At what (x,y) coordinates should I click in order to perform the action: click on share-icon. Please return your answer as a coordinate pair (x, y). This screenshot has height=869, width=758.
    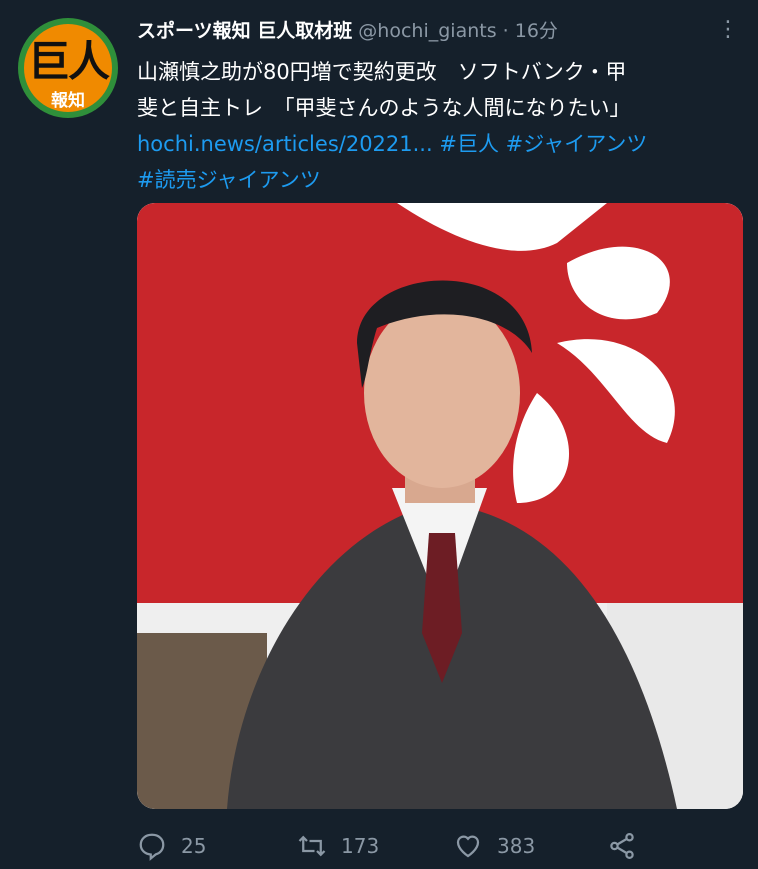
    Looking at the image, I should click on (622, 846).